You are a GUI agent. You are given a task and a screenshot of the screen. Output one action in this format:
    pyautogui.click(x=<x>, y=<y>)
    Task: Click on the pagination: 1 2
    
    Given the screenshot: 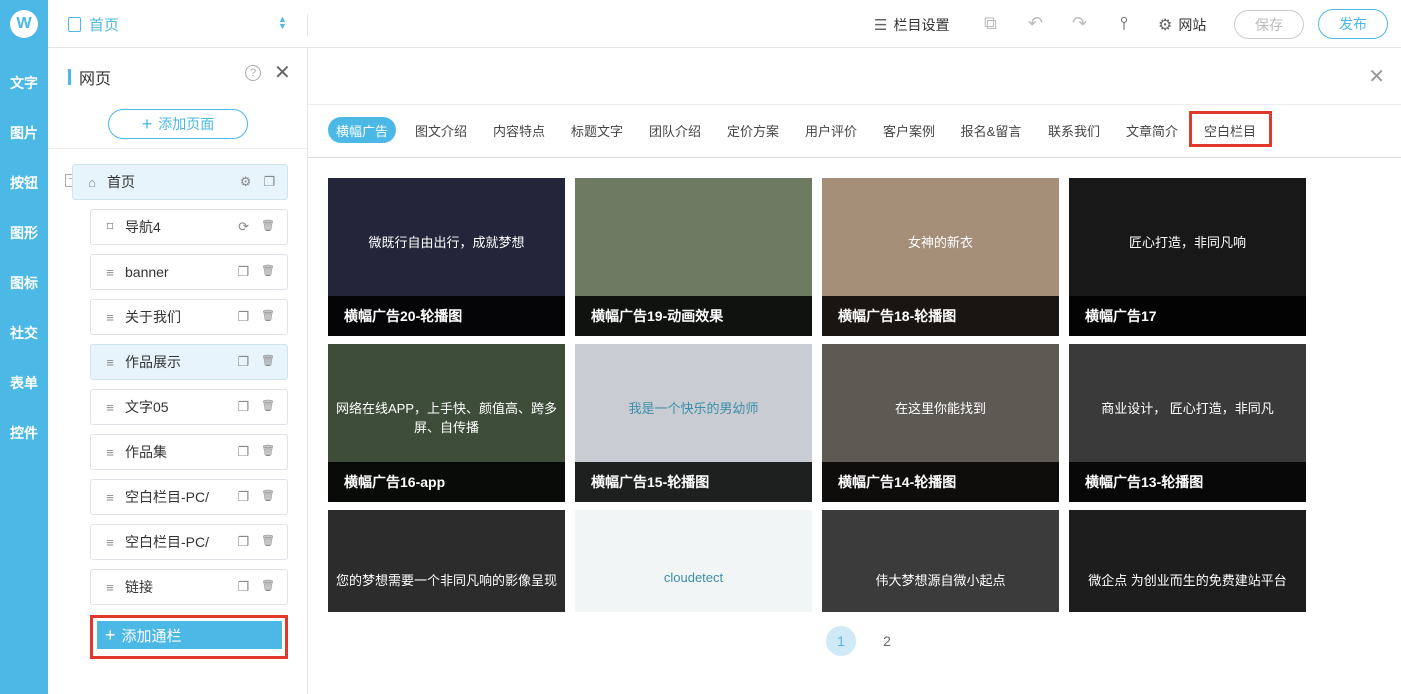 What is the action you would take?
    pyautogui.click(x=864, y=641)
    